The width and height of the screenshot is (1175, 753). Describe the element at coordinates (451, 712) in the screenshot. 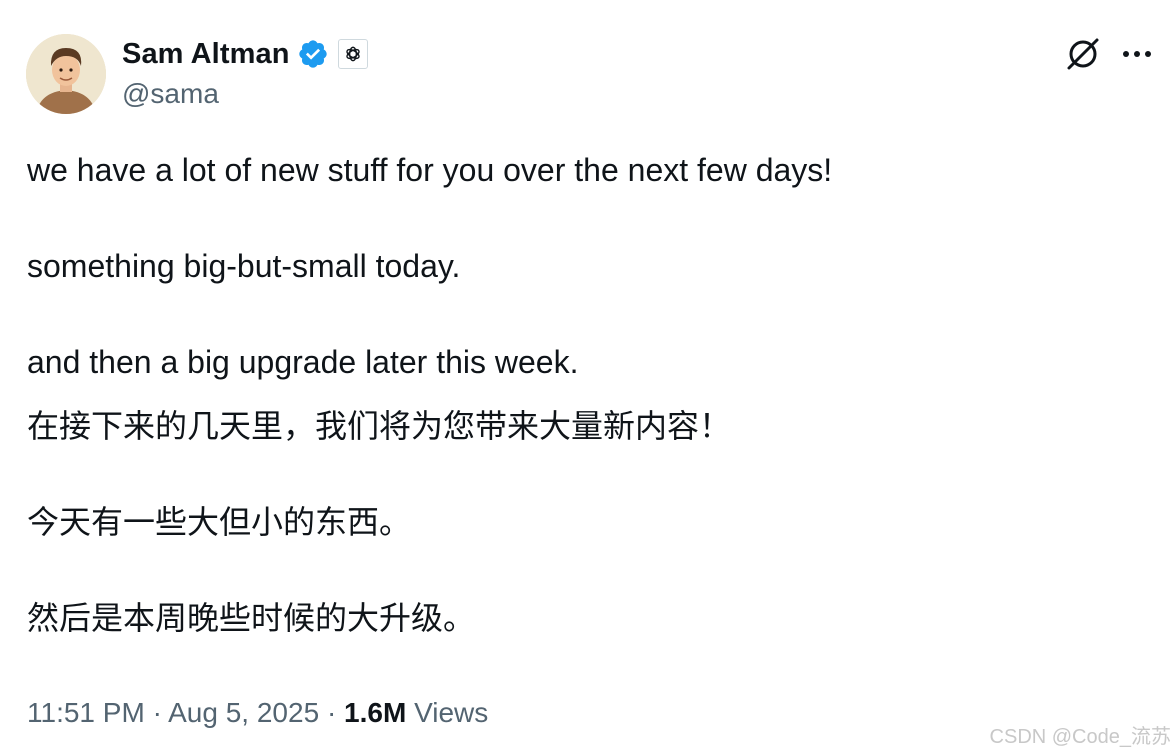

I see `views-label: Views` at that location.